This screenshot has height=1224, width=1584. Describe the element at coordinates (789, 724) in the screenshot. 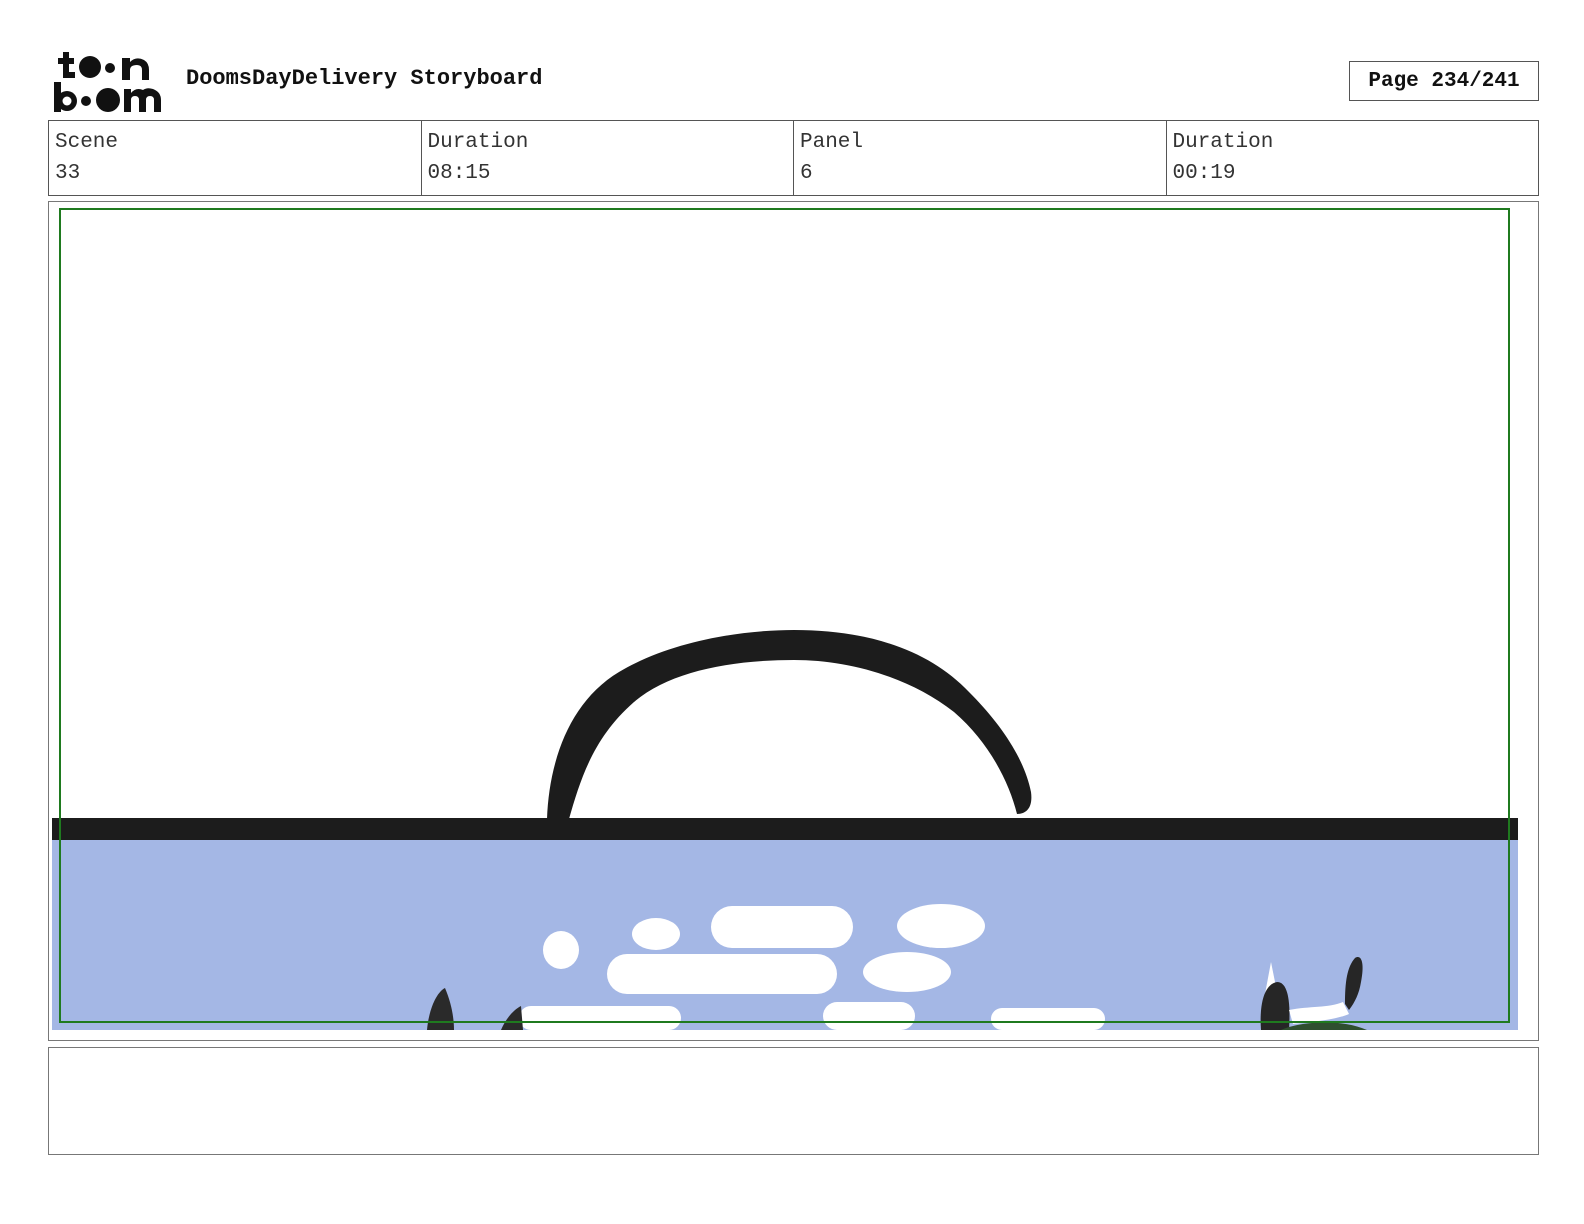

I see `dome-arch` at that location.